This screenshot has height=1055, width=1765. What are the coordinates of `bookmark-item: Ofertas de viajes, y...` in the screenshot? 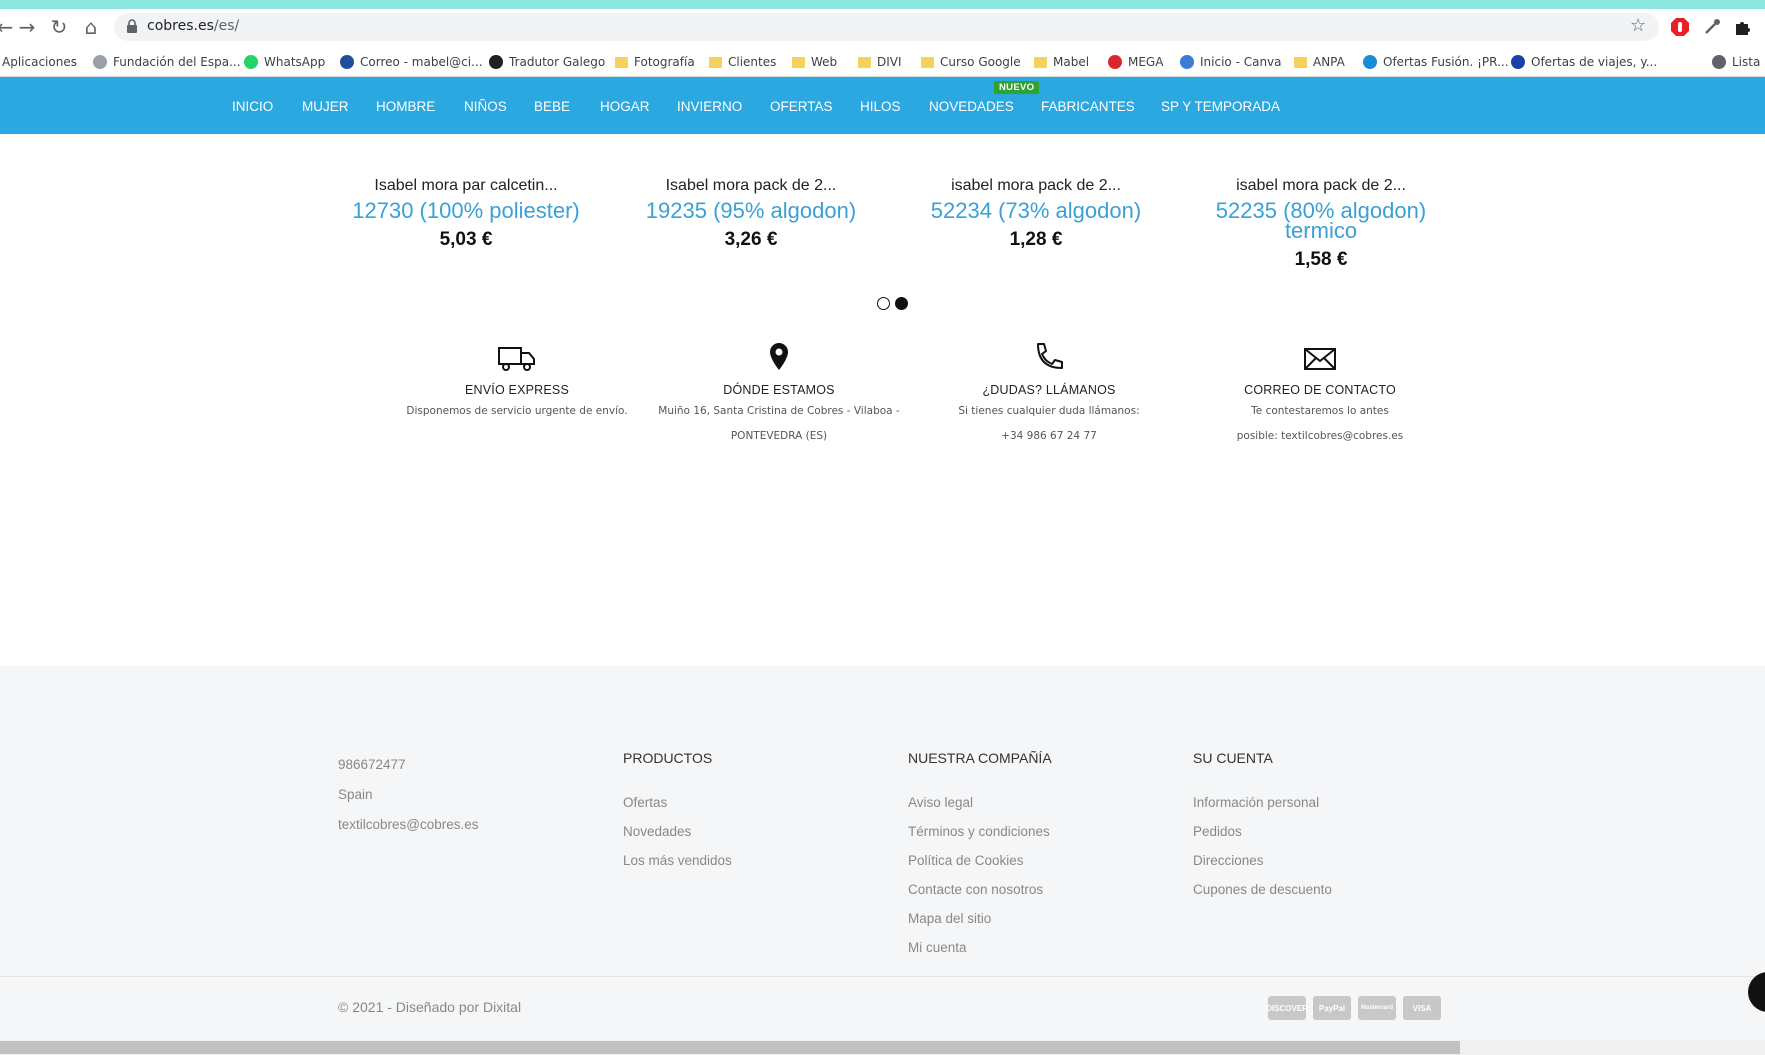 It's located at (1584, 62).